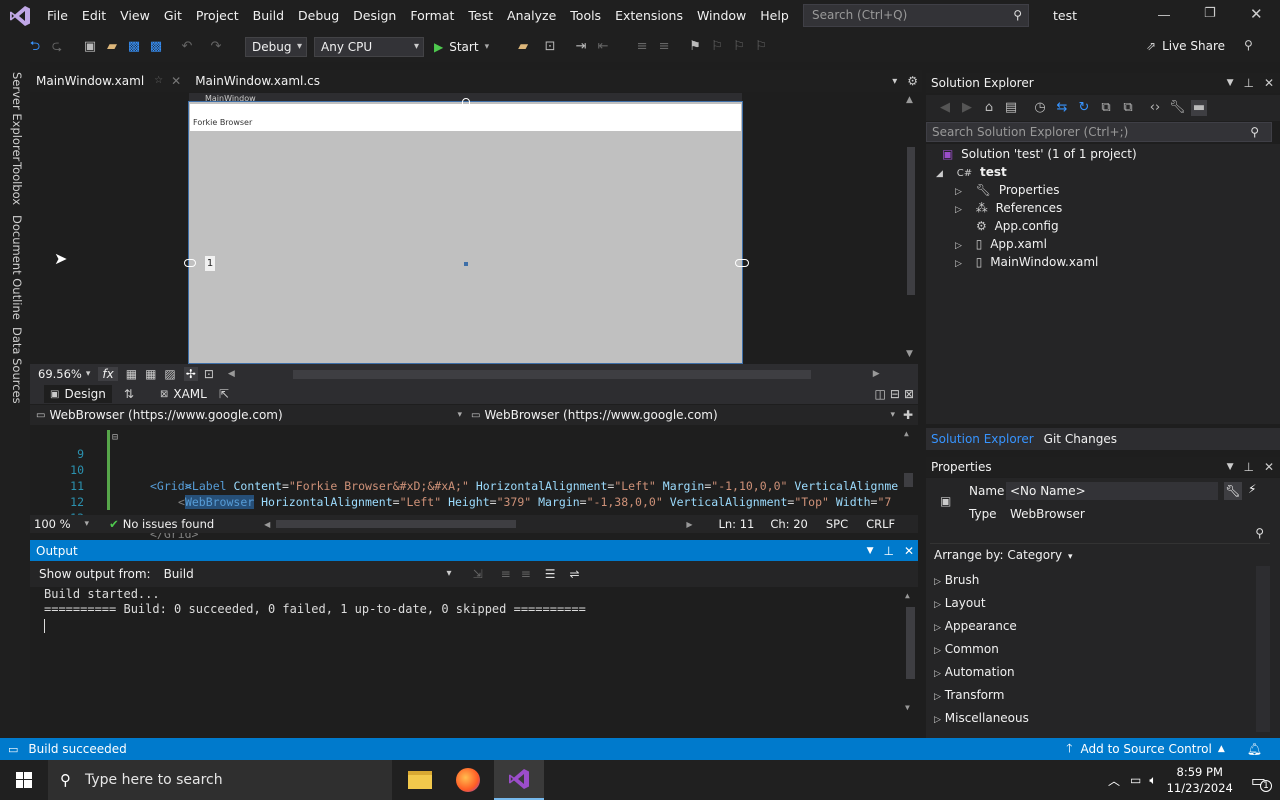 Image resolution: width=1280 pixels, height=800 pixels. What do you see at coordinates (989, 108) in the screenshot?
I see `home-icon: ⌂` at bounding box center [989, 108].